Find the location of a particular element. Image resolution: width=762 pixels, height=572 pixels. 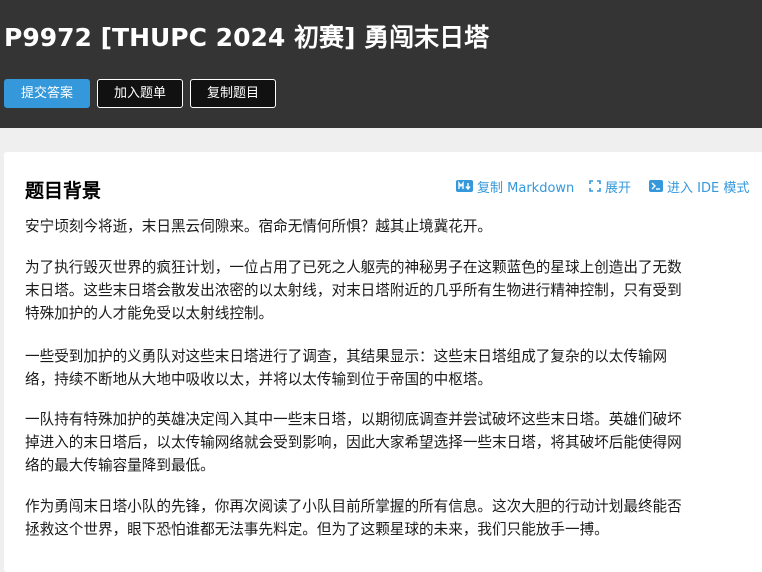

paragraph-line: 拯救这个世界，眼下恐怕谁都无法事先料定。但为了这颗星球的未来，我们只能放手一搏。 is located at coordinates (317, 529).